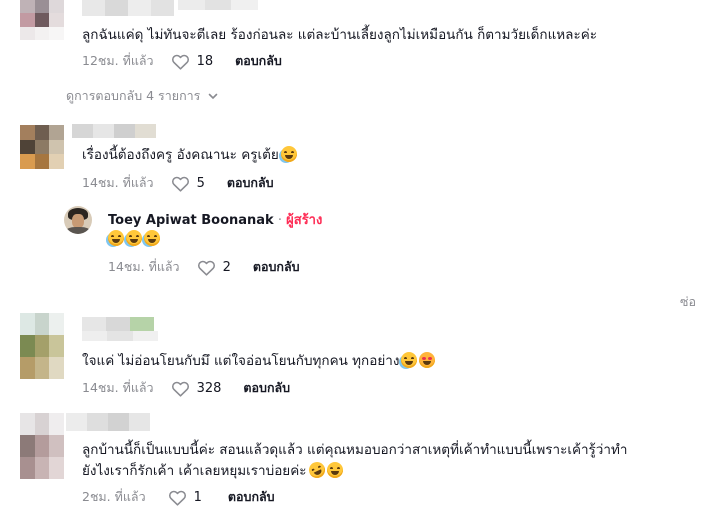 The height and width of the screenshot is (519, 705). I want to click on like-button: 5, so click(188, 183).